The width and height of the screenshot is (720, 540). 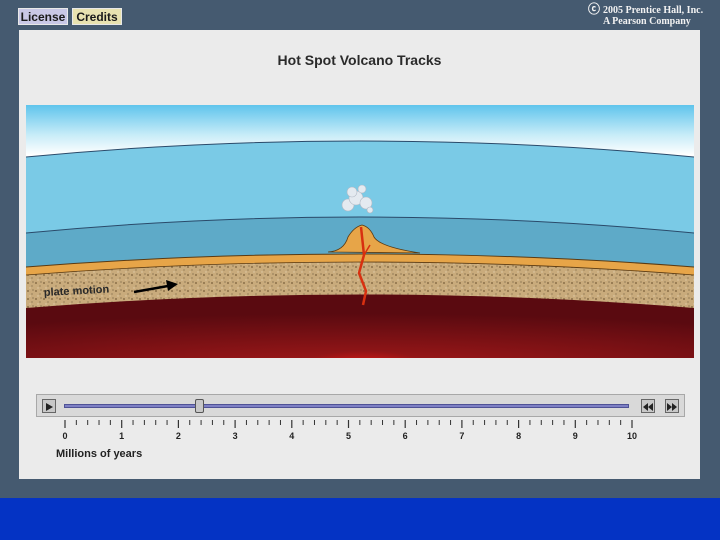 I want to click on credits-button: Credits, so click(x=97, y=16).